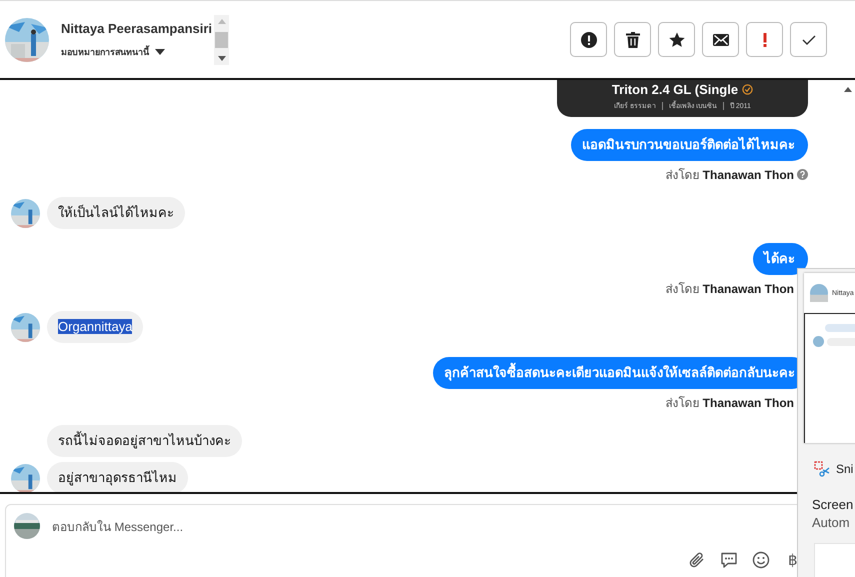 The height and width of the screenshot is (577, 855). Describe the element at coordinates (675, 89) in the screenshot. I see `product-title: Triton 2.4 GL (Single` at that location.